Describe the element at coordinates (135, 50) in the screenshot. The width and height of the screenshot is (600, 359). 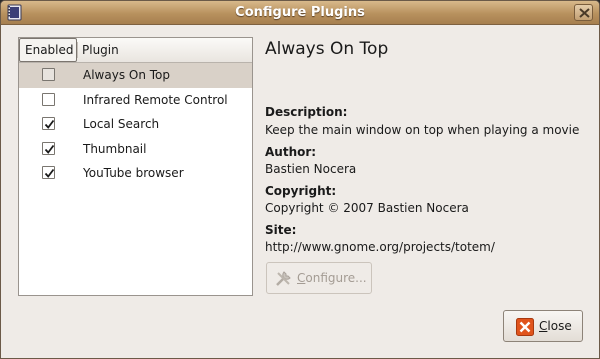
I see `list-header: Enabled Plugin` at that location.